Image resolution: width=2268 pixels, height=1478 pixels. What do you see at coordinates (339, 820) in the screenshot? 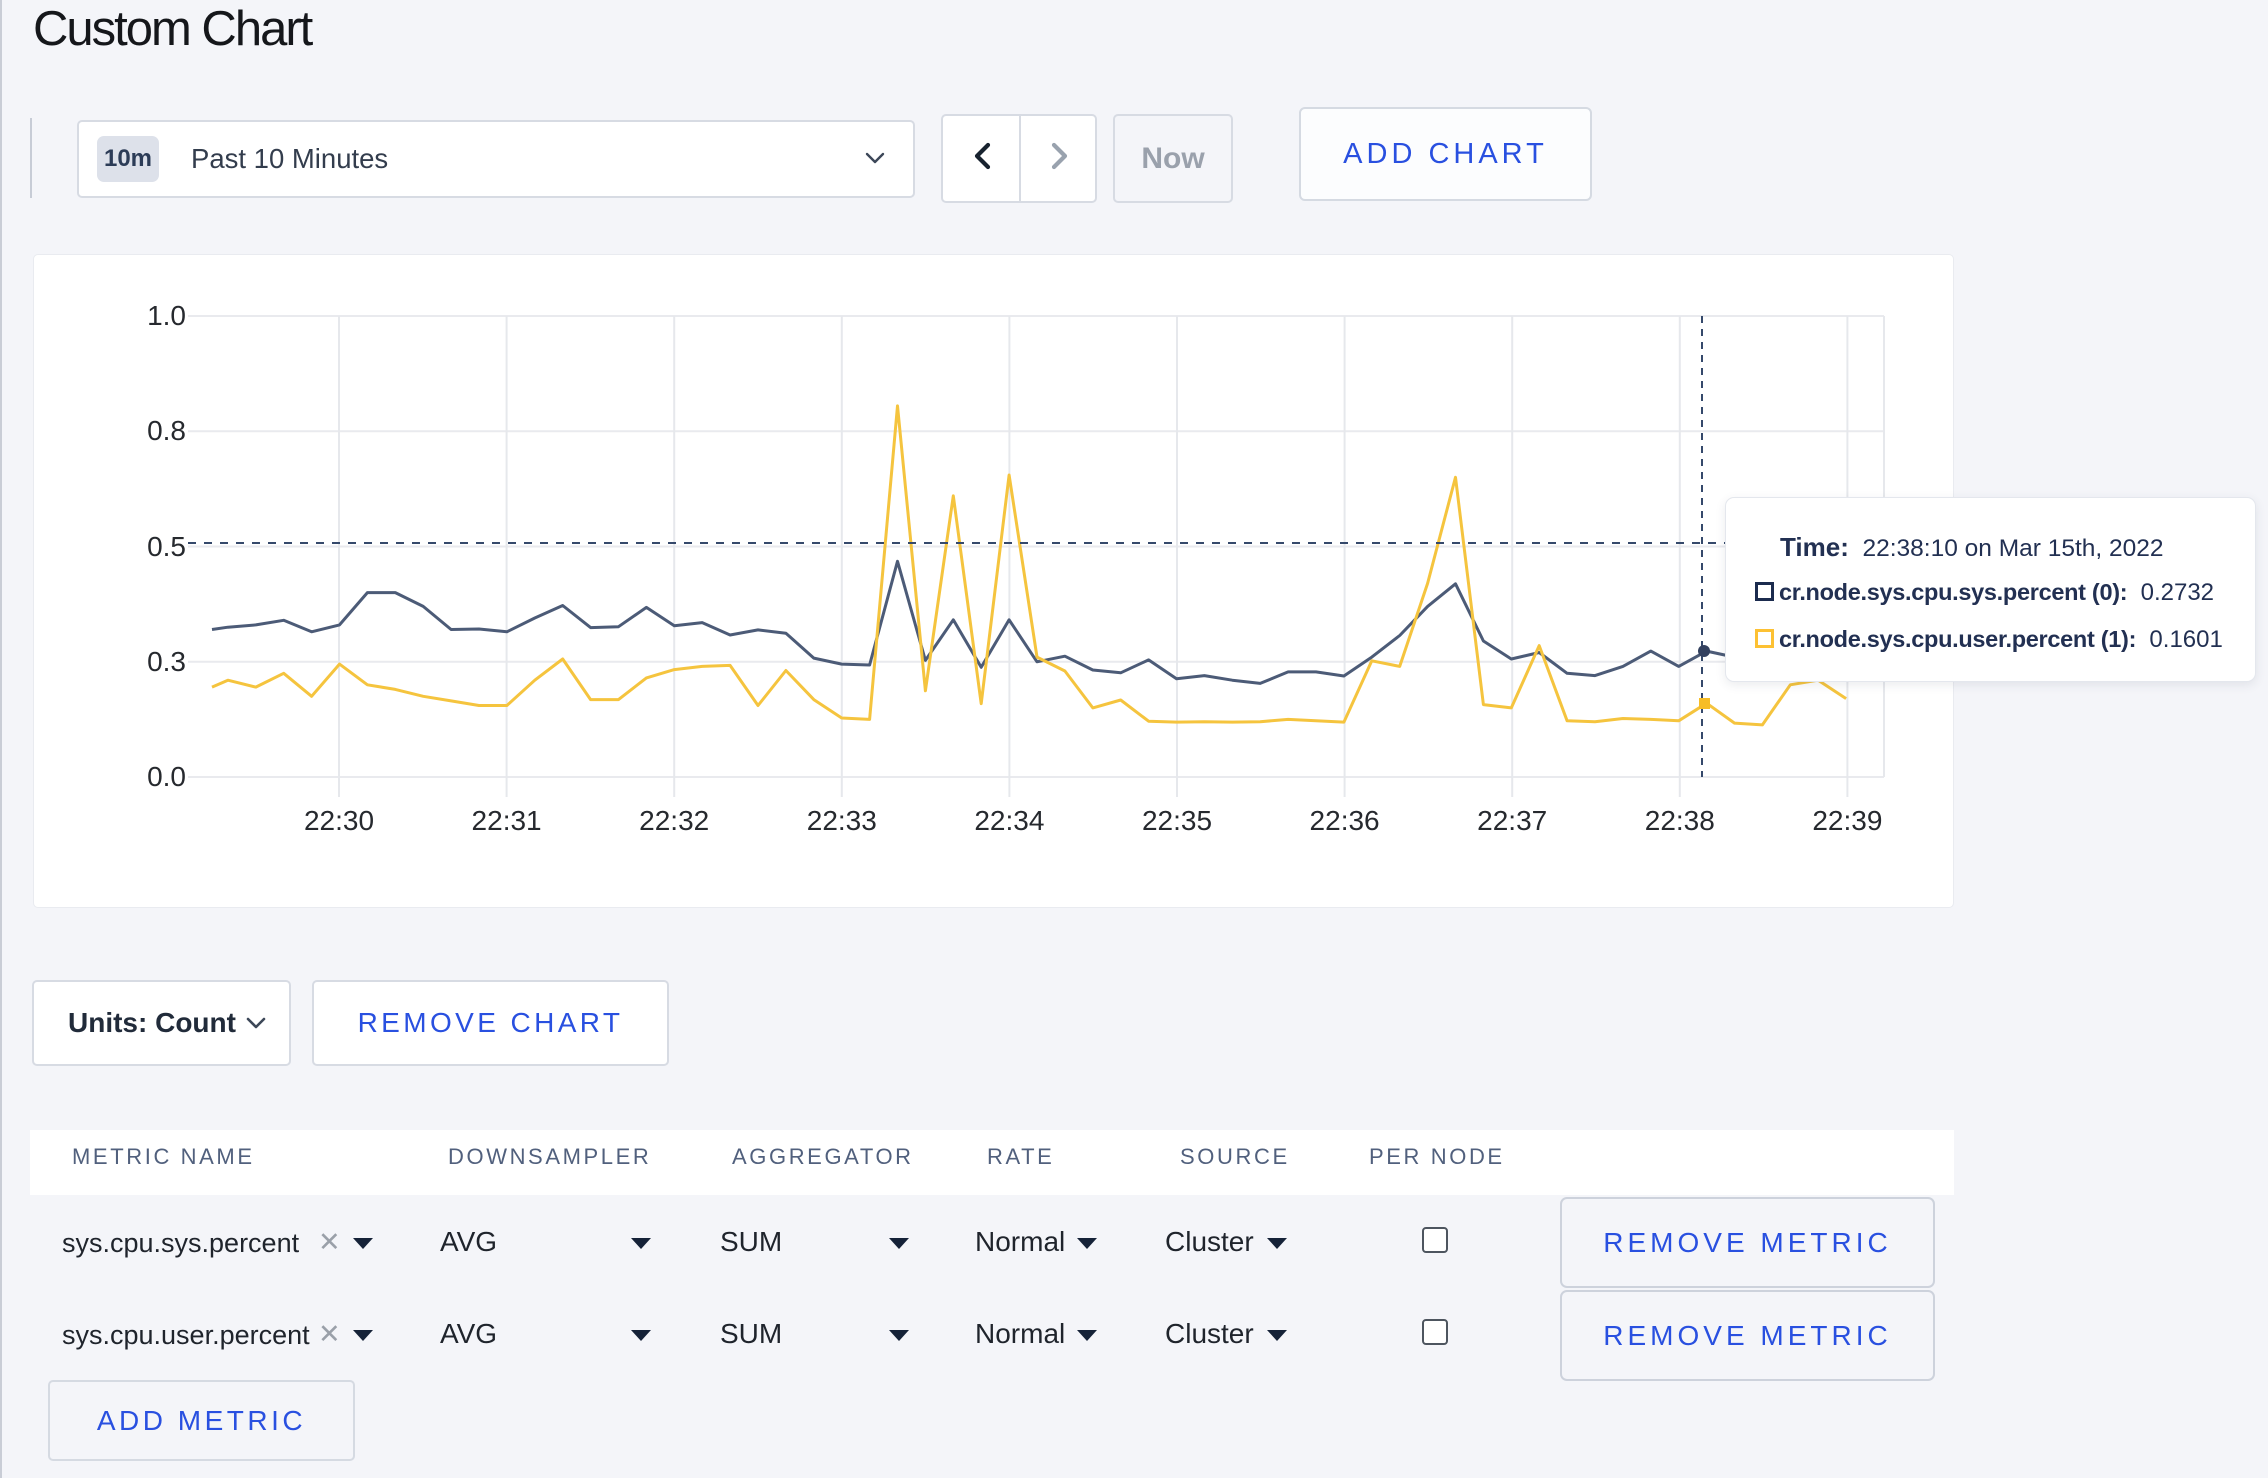
I see `svg-text: 22:30` at bounding box center [339, 820].